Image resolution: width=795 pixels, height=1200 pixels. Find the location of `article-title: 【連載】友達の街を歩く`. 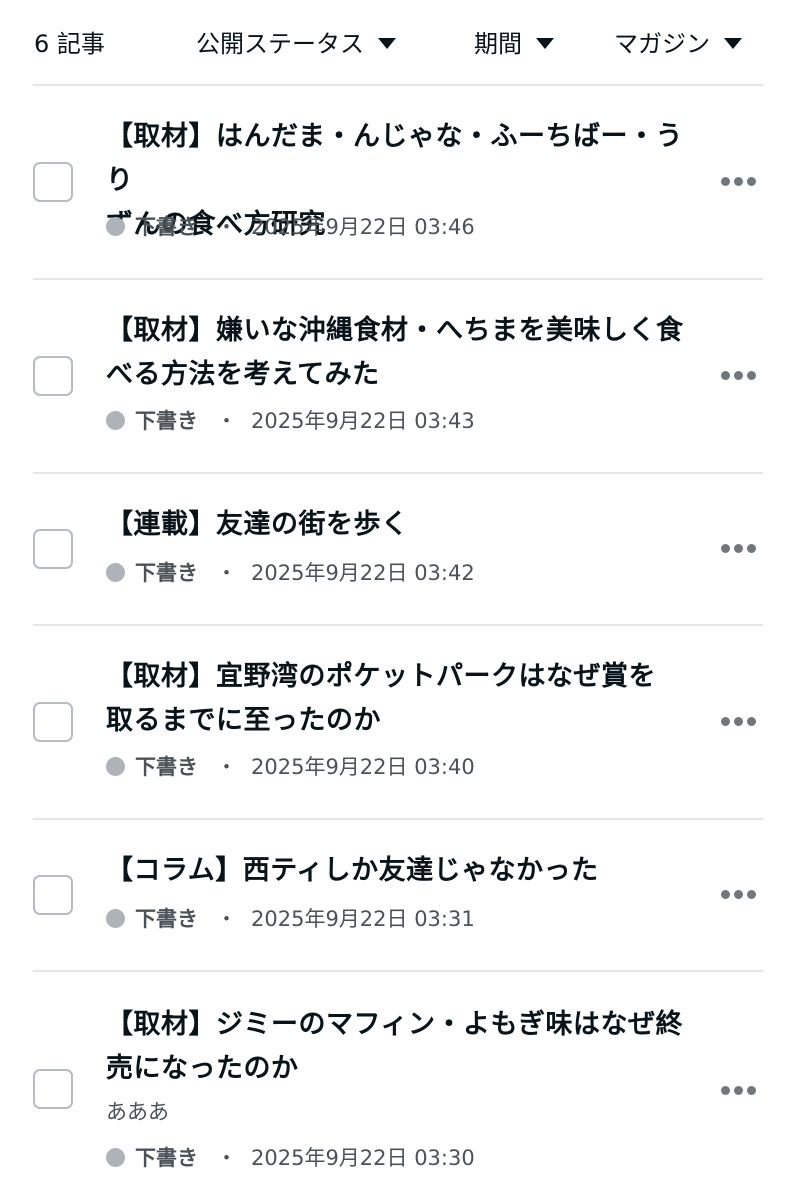

article-title: 【連載】友達の街を歩く is located at coordinates (396, 525).